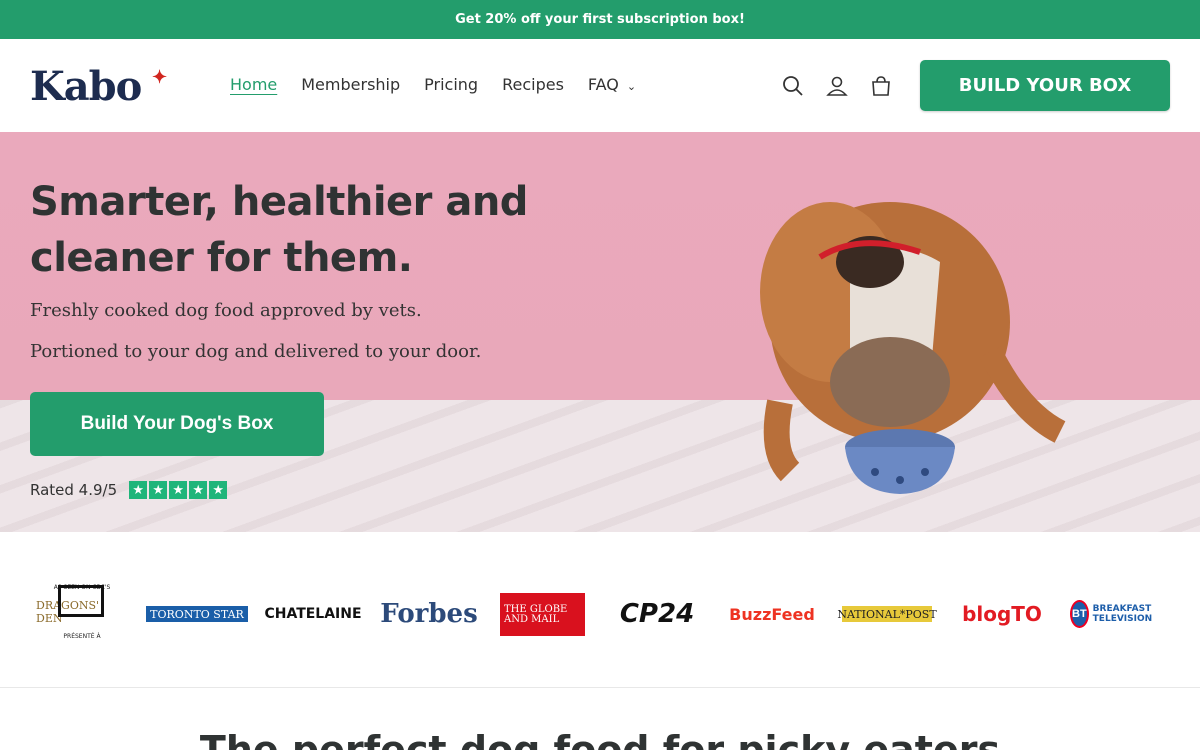  I want to click on build-your-box-button: BUILD YOUR BOX, so click(1045, 85).